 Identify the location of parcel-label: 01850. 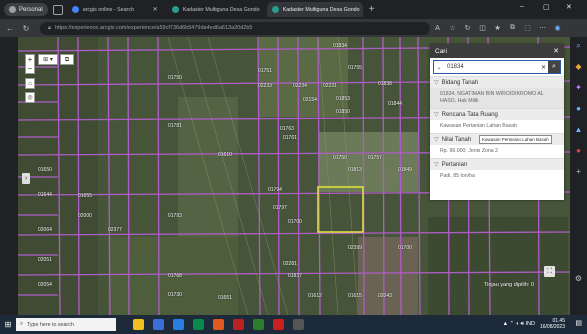
(343, 112).